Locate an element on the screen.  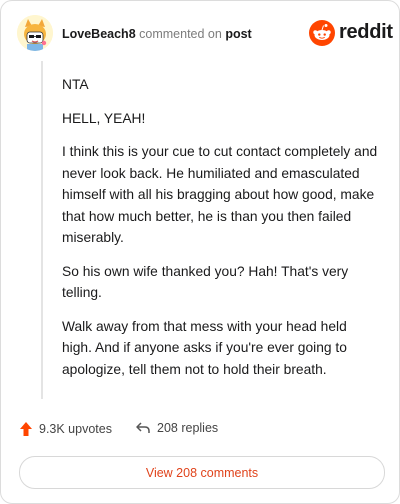
replies-button: 208 replies is located at coordinates (176, 428).